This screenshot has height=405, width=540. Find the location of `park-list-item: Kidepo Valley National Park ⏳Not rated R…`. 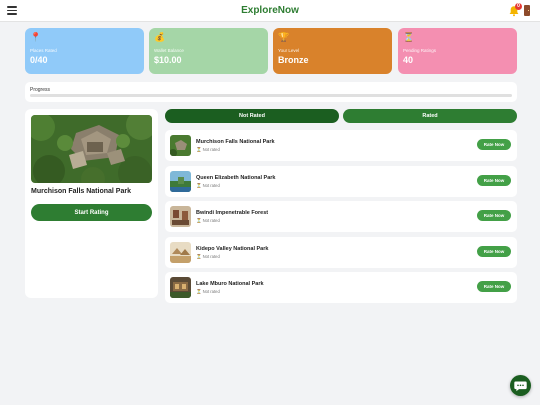

park-list-item: Kidepo Valley National Park ⏳Not rated R… is located at coordinates (341, 252).